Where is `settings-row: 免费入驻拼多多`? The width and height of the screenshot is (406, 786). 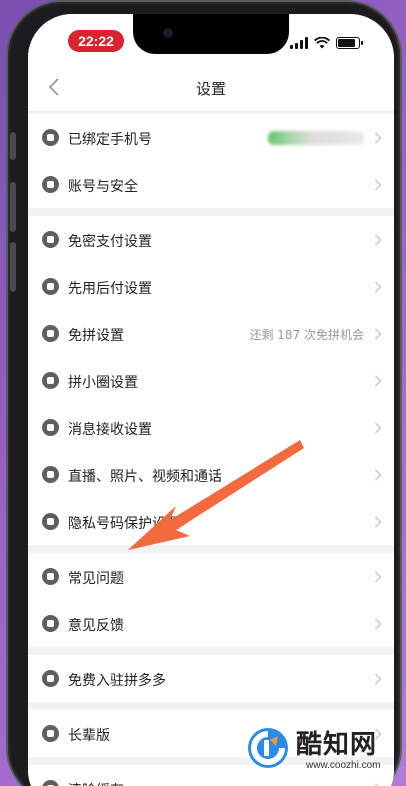
settings-row: 免费入驻拼多多 is located at coordinates (211, 678).